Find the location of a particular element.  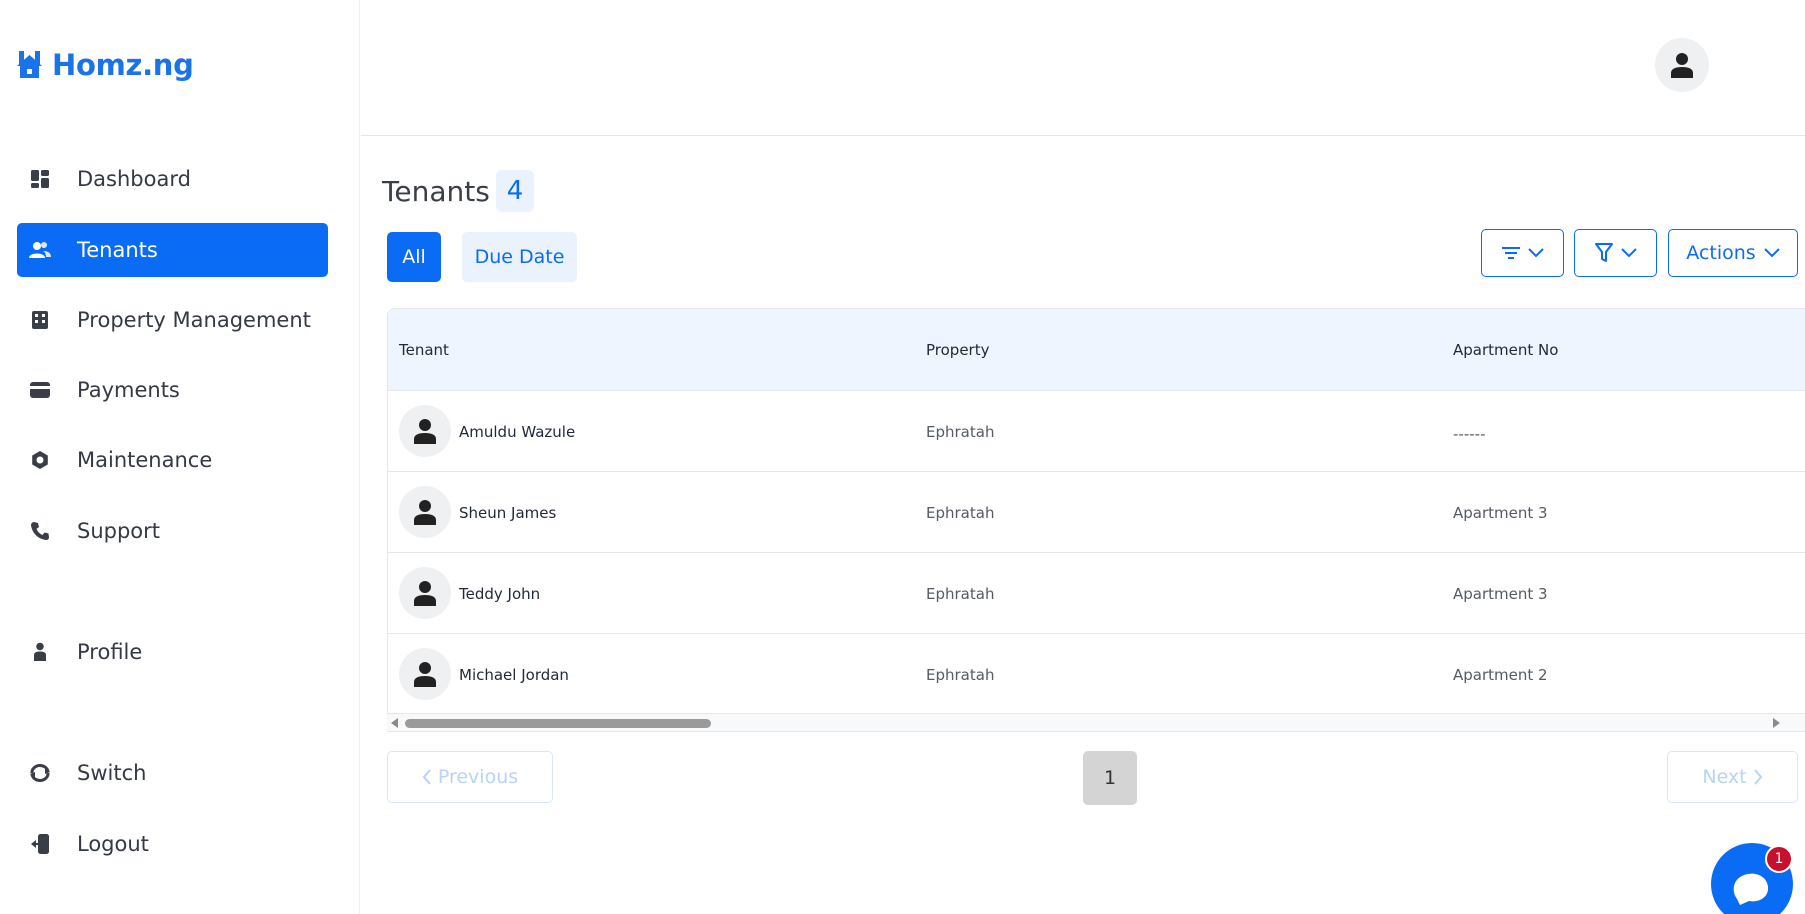

page-title-text: Tenants is located at coordinates (436, 191).